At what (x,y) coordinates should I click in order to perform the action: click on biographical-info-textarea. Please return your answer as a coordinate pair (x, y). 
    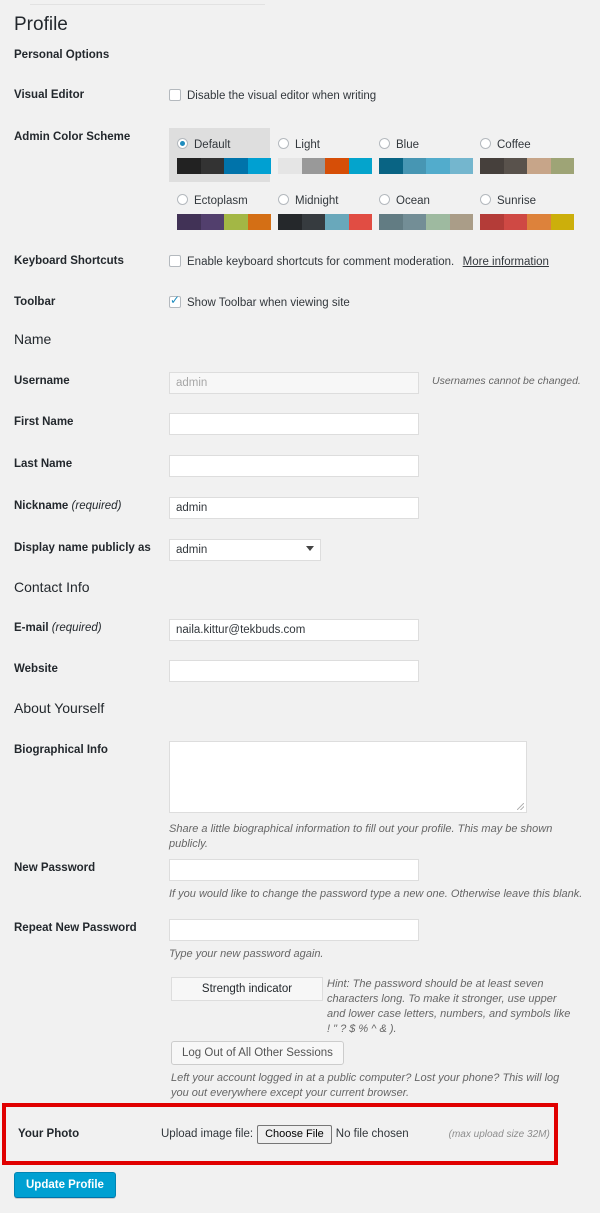
    Looking at the image, I should click on (348, 777).